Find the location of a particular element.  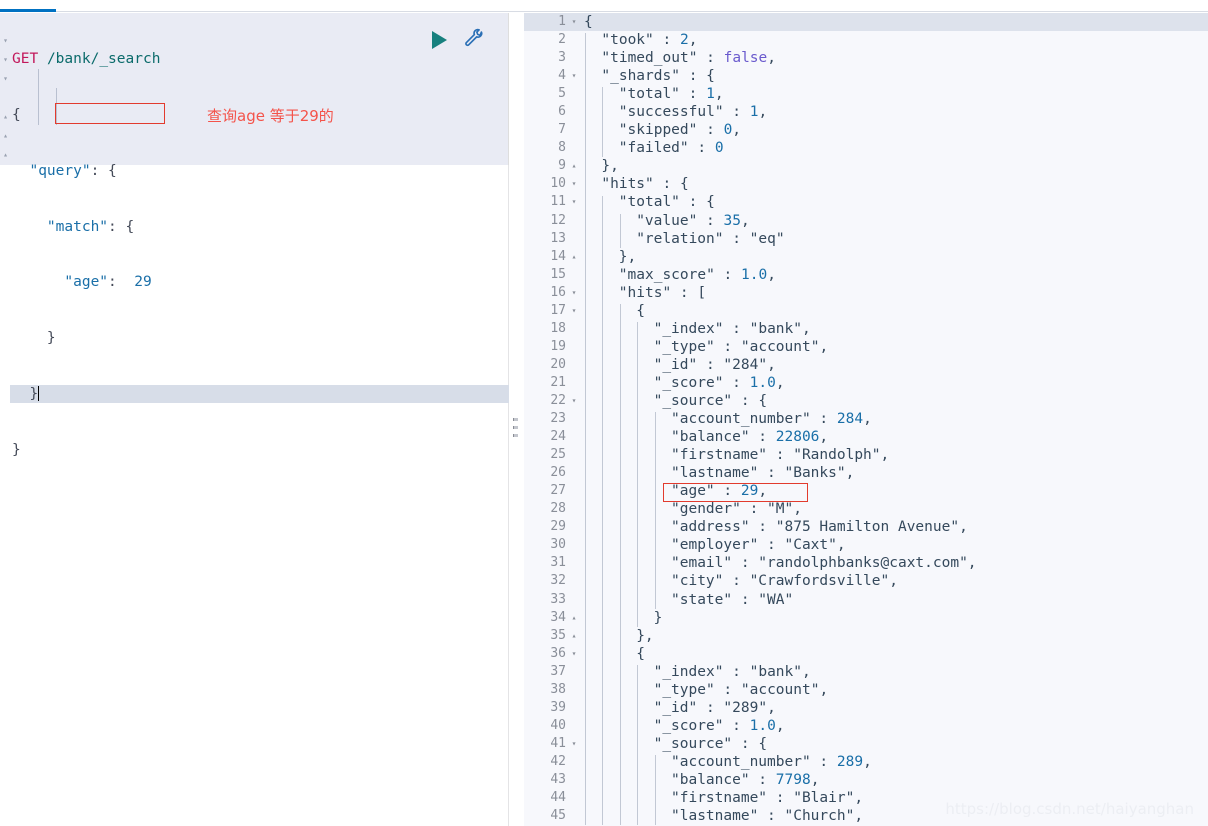

fold-toggle-line3: ▾ is located at coordinates (5, 60).